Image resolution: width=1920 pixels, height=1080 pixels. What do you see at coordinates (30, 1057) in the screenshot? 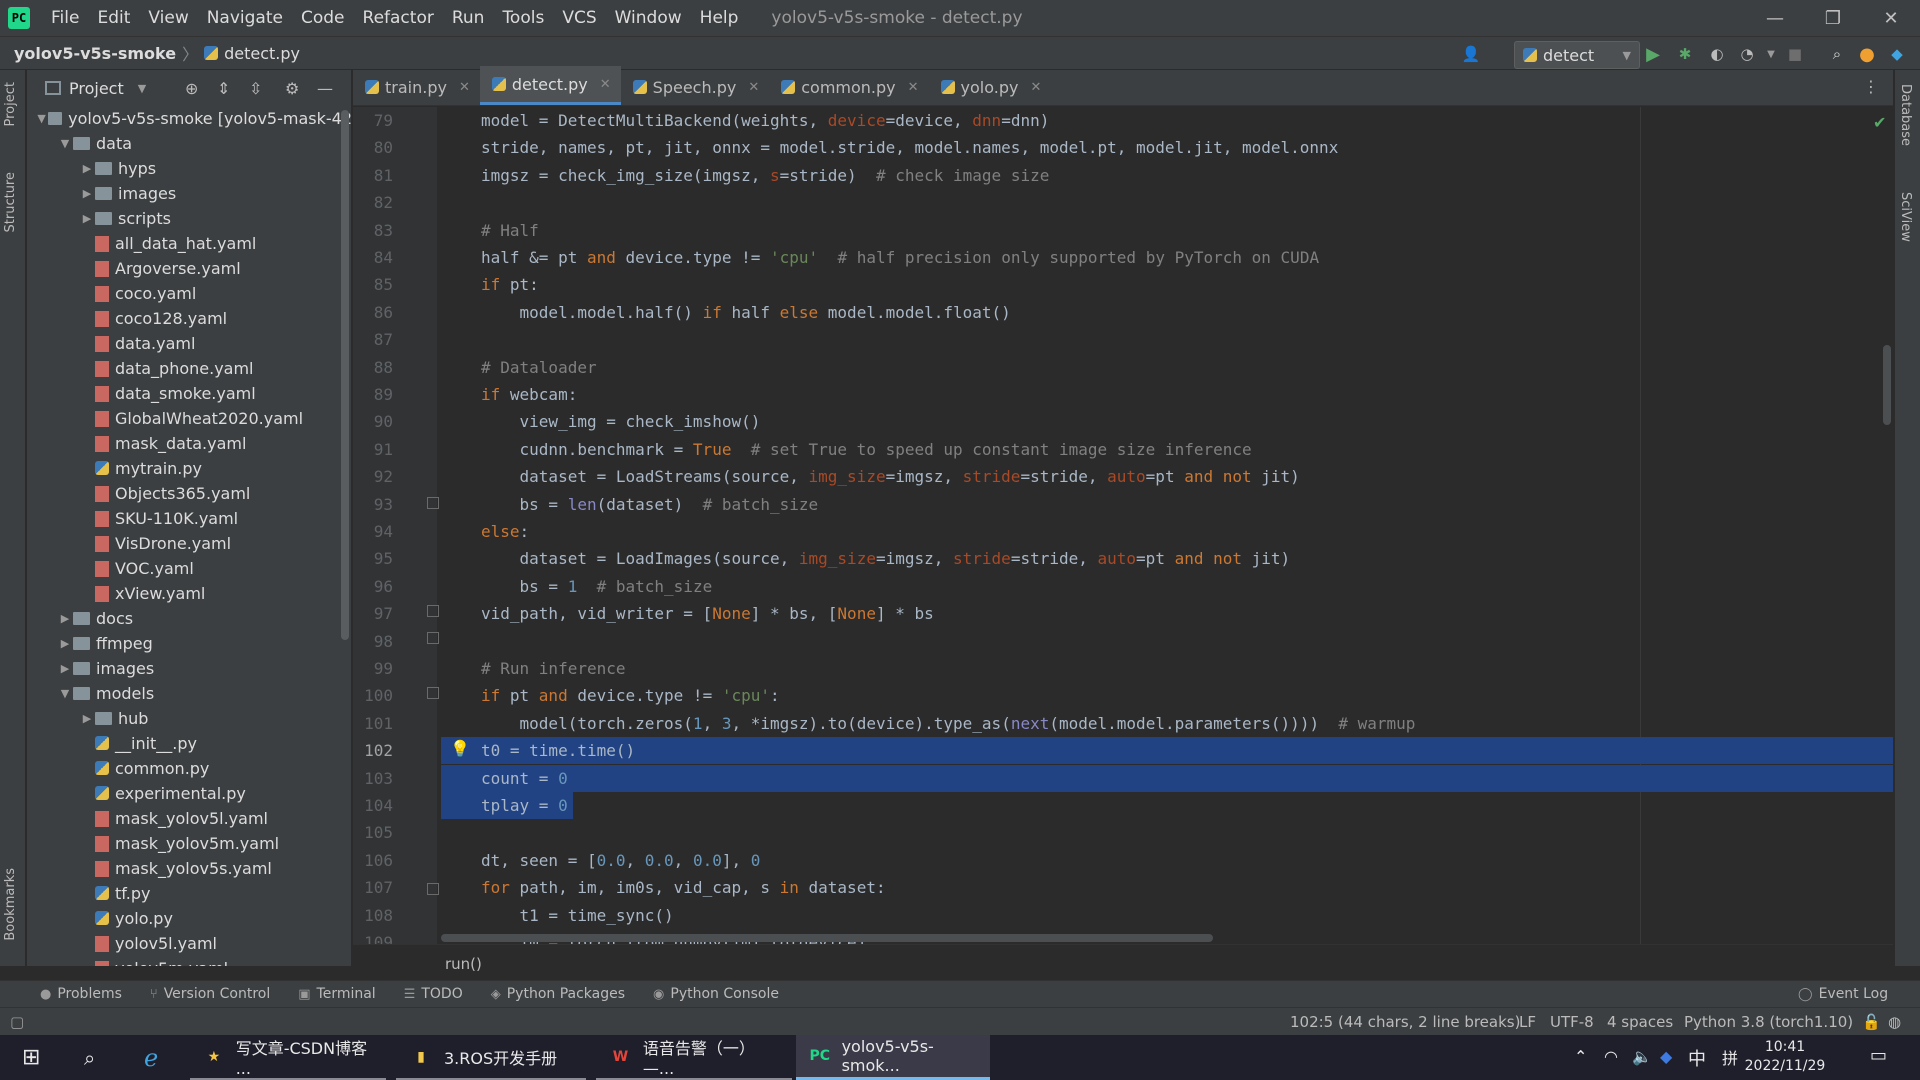
I see `windows-start-icon: ⊞` at bounding box center [30, 1057].